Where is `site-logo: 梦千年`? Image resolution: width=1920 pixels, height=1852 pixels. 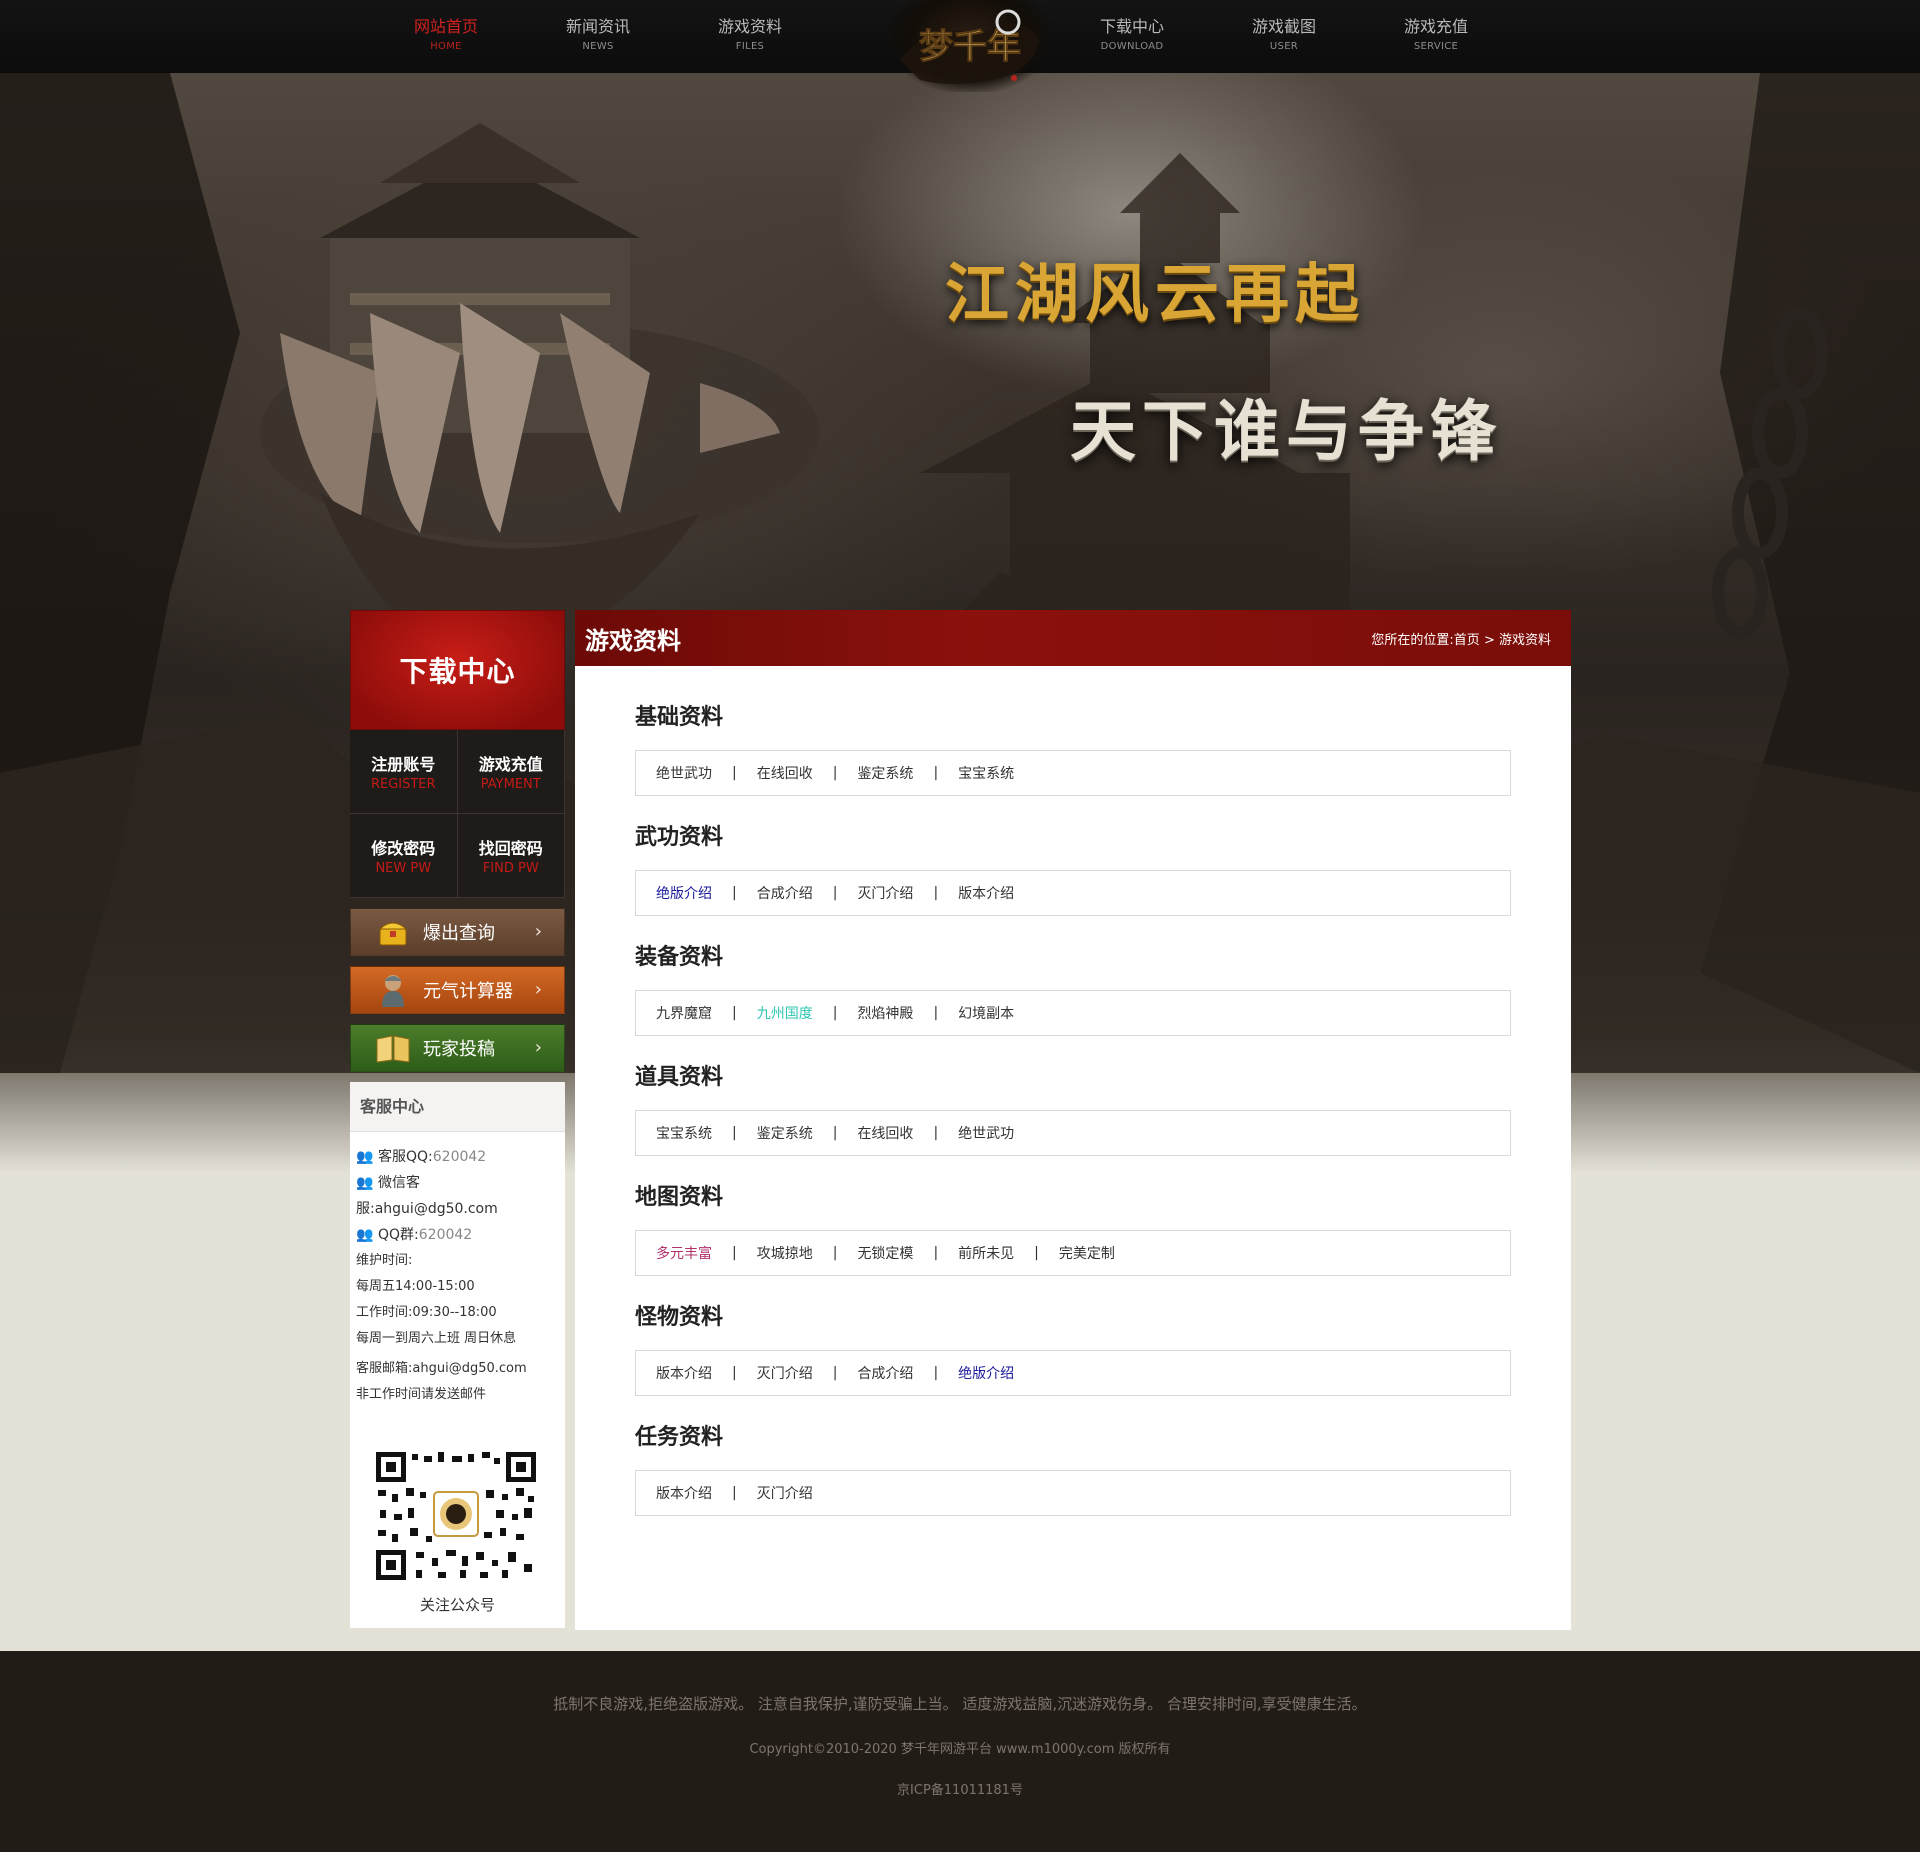 site-logo: 梦千年 is located at coordinates (970, 46).